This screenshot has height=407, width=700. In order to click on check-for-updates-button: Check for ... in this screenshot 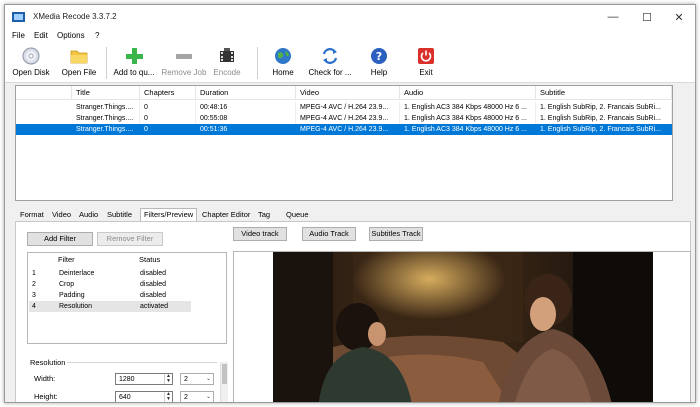, I will do `click(330, 63)`.